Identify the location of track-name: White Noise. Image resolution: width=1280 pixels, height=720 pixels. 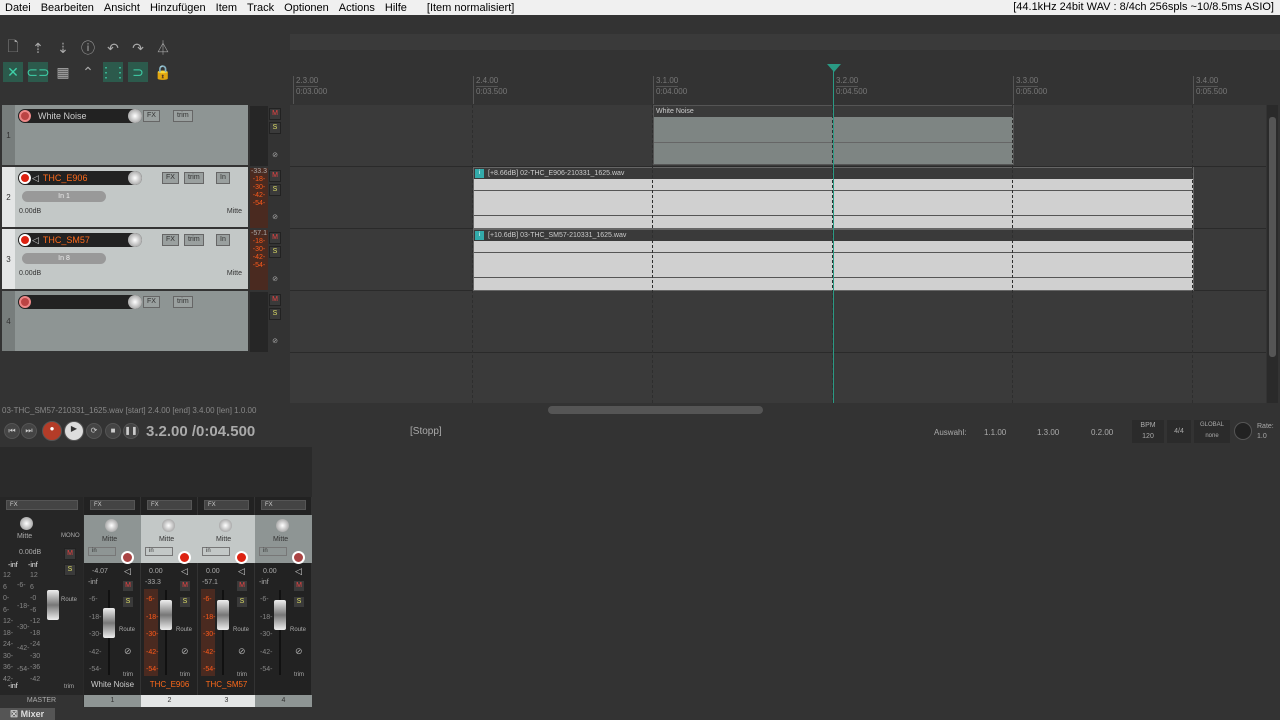
(80, 116).